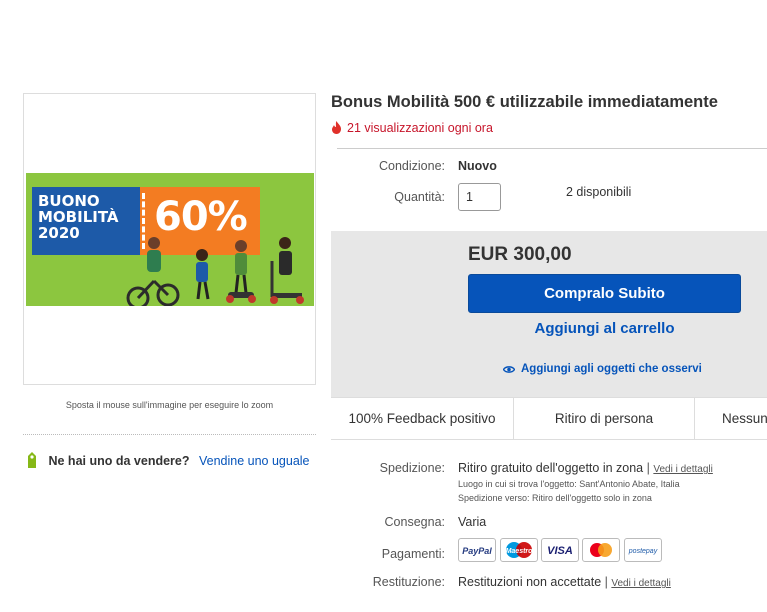  Describe the element at coordinates (119, 460) in the screenshot. I see `sell-question: Ne hai uno da vendere?` at that location.